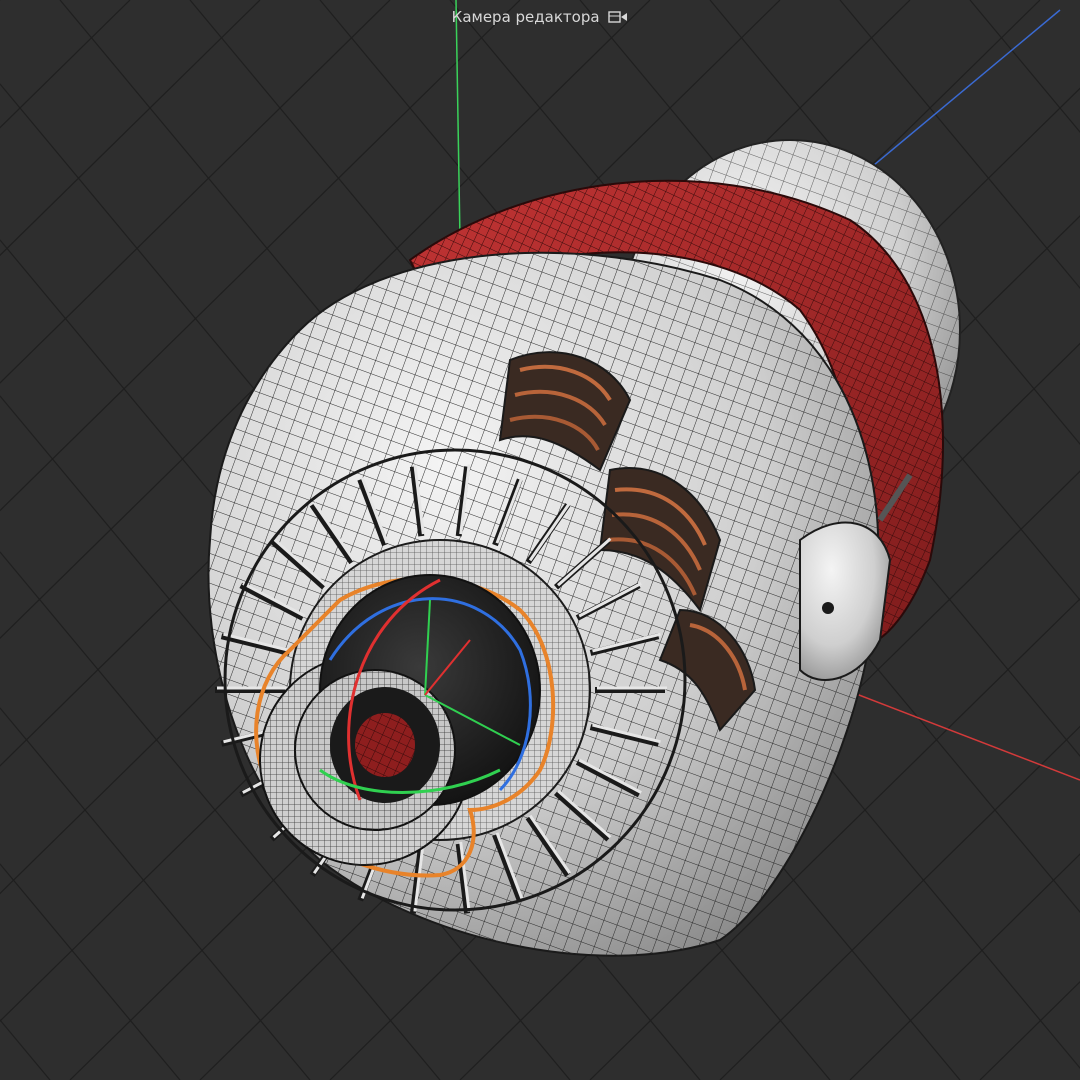  Describe the element at coordinates (845, 601) in the screenshot. I see `mount-bracket` at that location.